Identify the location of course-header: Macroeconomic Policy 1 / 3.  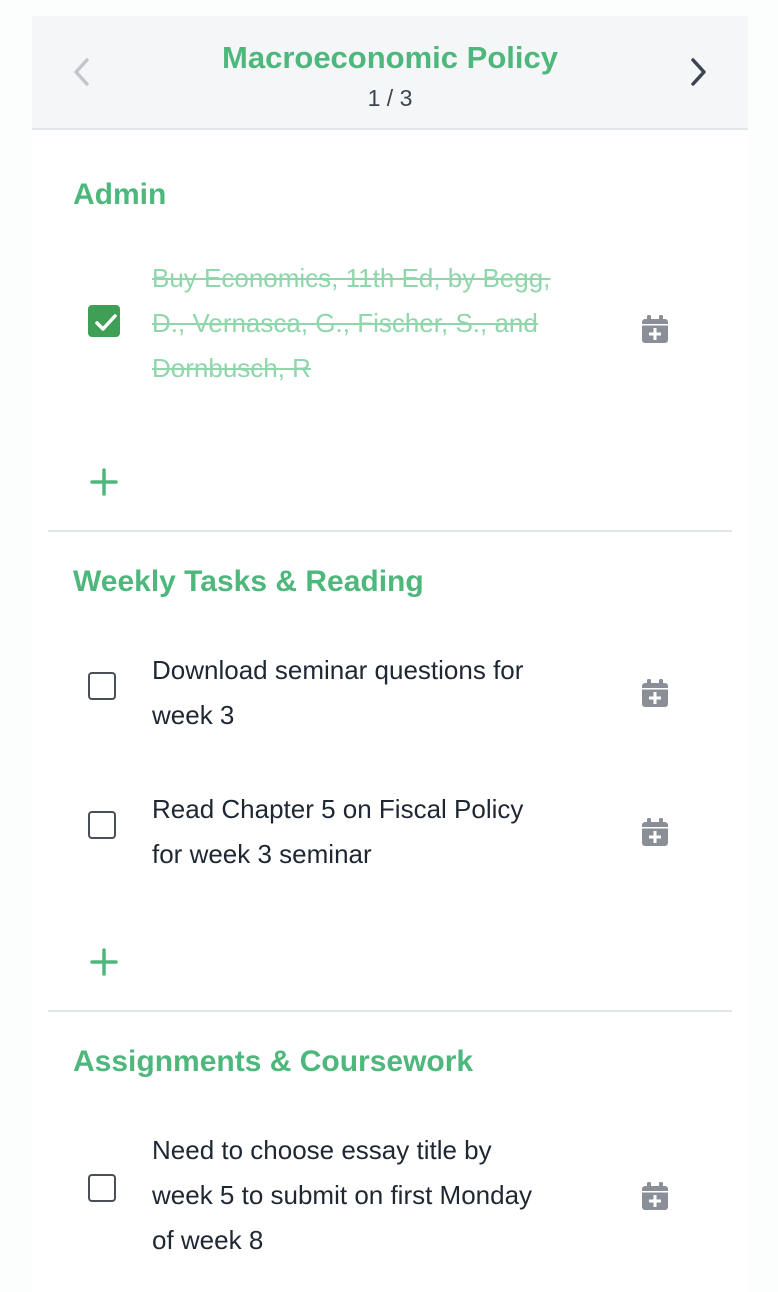
(390, 73).